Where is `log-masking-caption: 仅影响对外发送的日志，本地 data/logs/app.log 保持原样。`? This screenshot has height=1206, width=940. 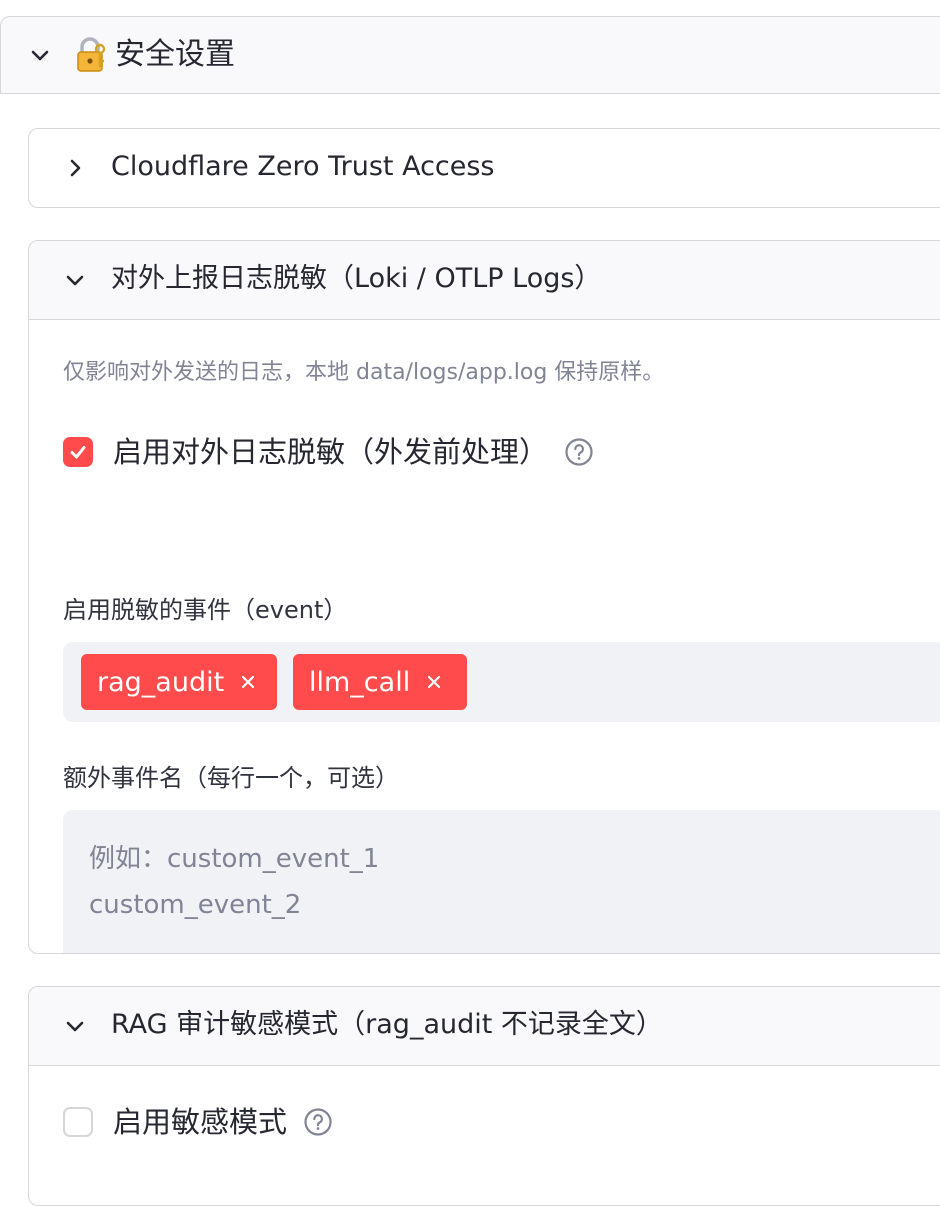 log-masking-caption: 仅影响对外发送的日志，本地 data/logs/app.log 保持原样。 is located at coordinates (364, 372).